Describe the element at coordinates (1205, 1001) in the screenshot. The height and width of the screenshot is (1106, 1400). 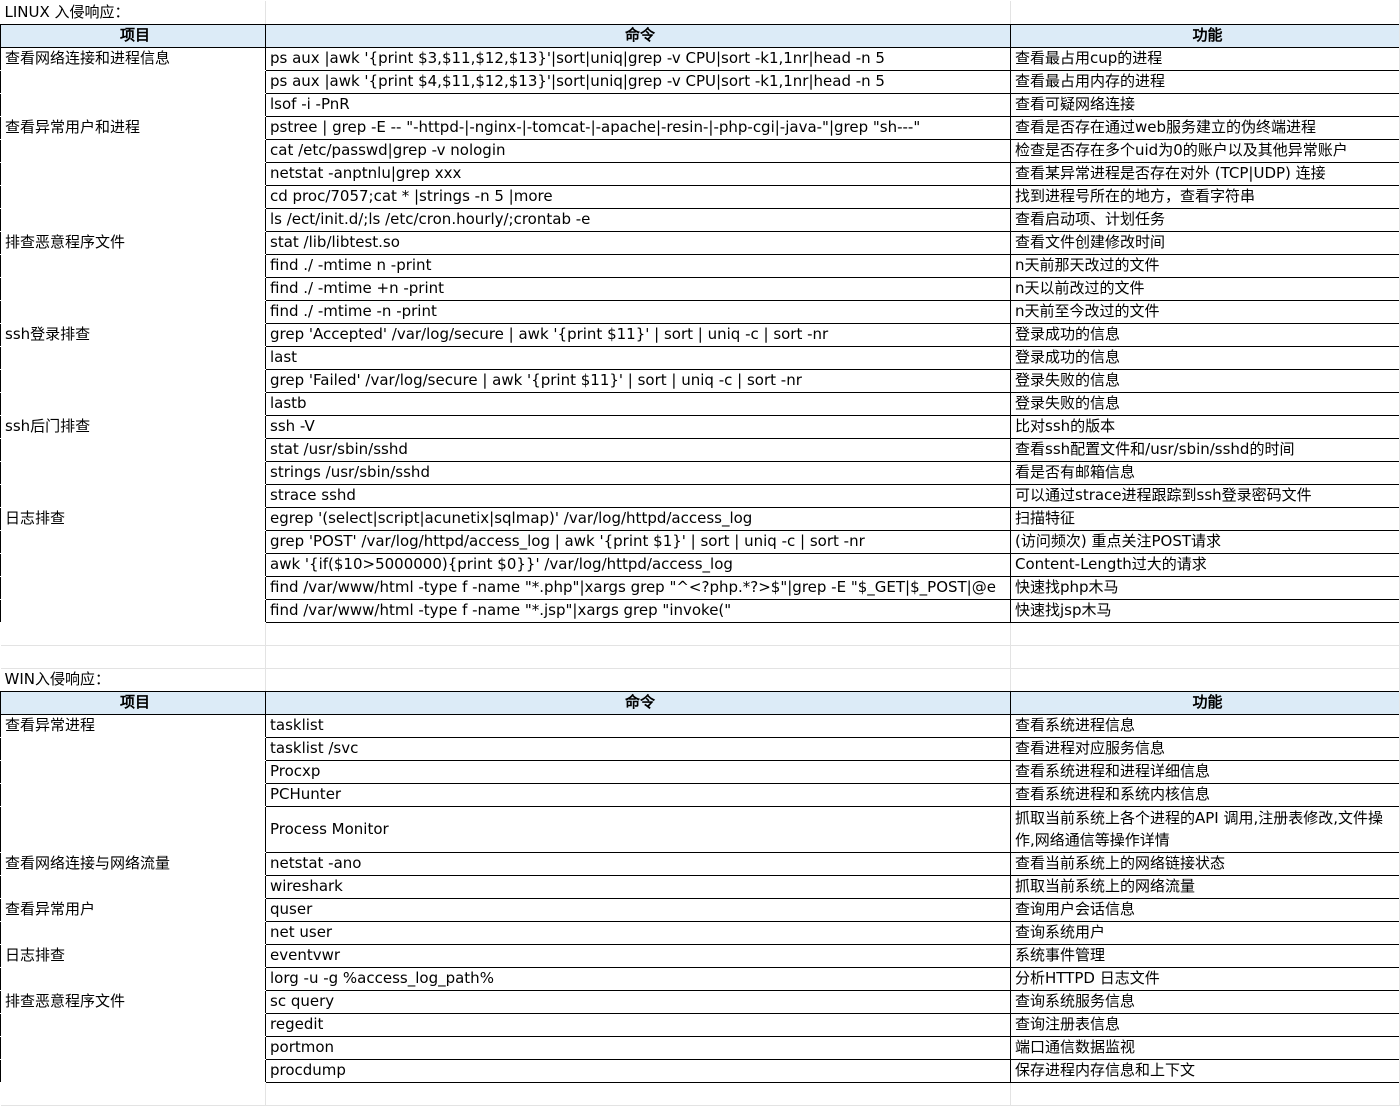
I see `function-cell: 查询系统服务信息` at that location.